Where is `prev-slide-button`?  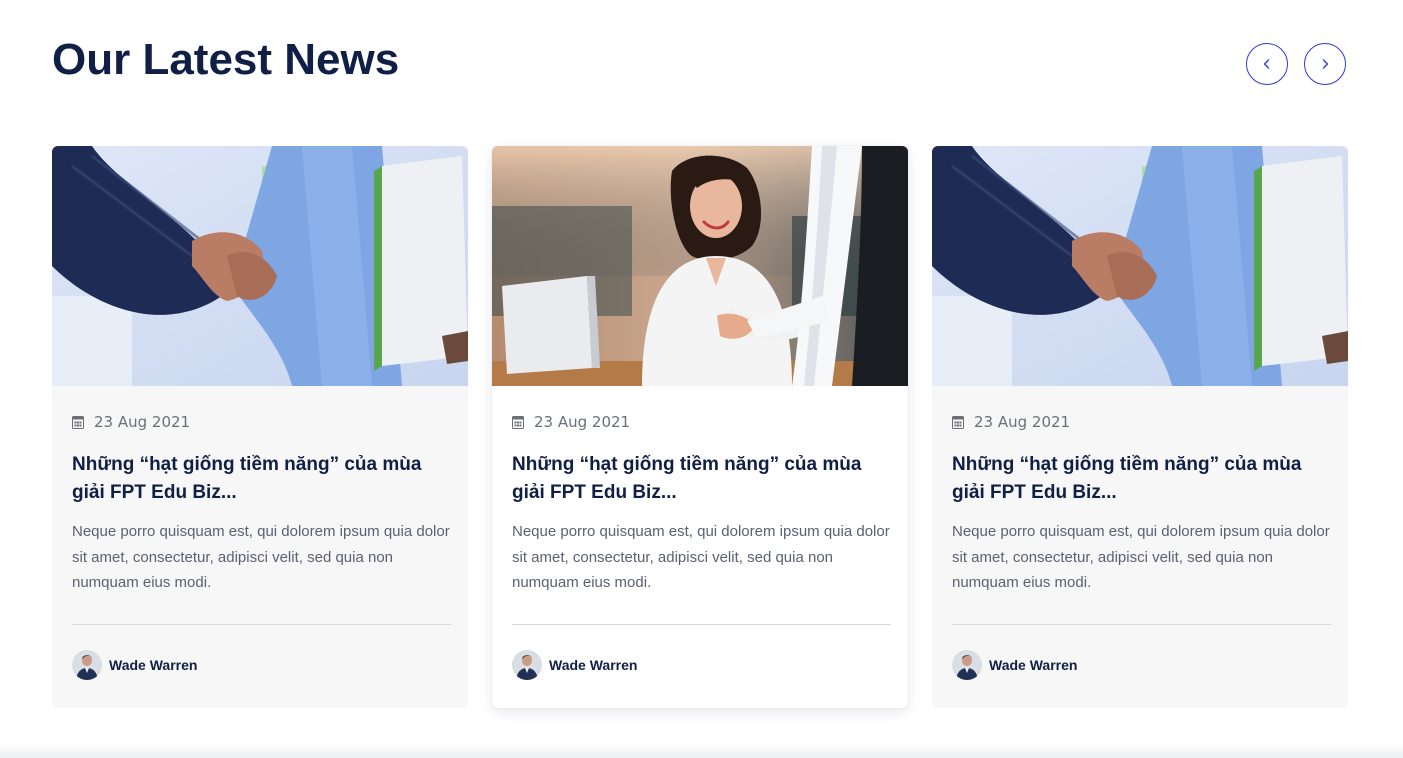 prev-slide-button is located at coordinates (1267, 64).